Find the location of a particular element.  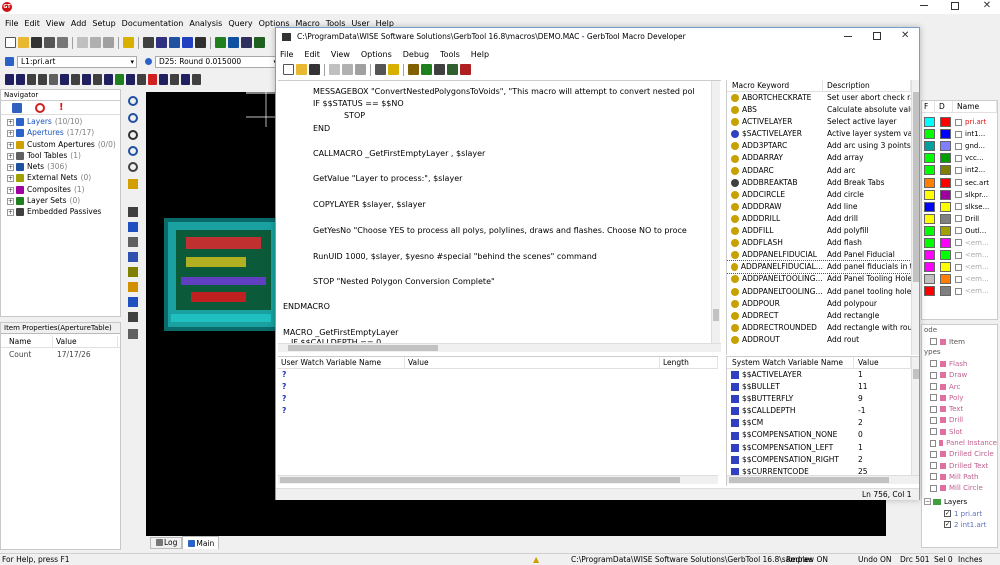

select-item: Mill Path is located at coordinates (959, 476).